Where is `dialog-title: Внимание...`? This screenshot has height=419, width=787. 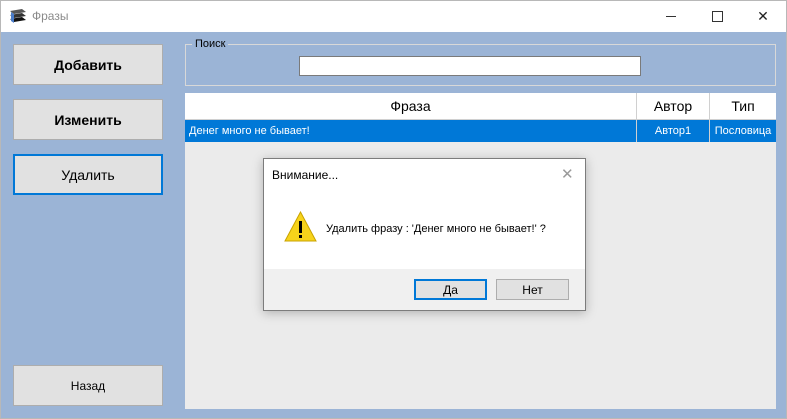
dialog-title: Внимание... is located at coordinates (305, 175).